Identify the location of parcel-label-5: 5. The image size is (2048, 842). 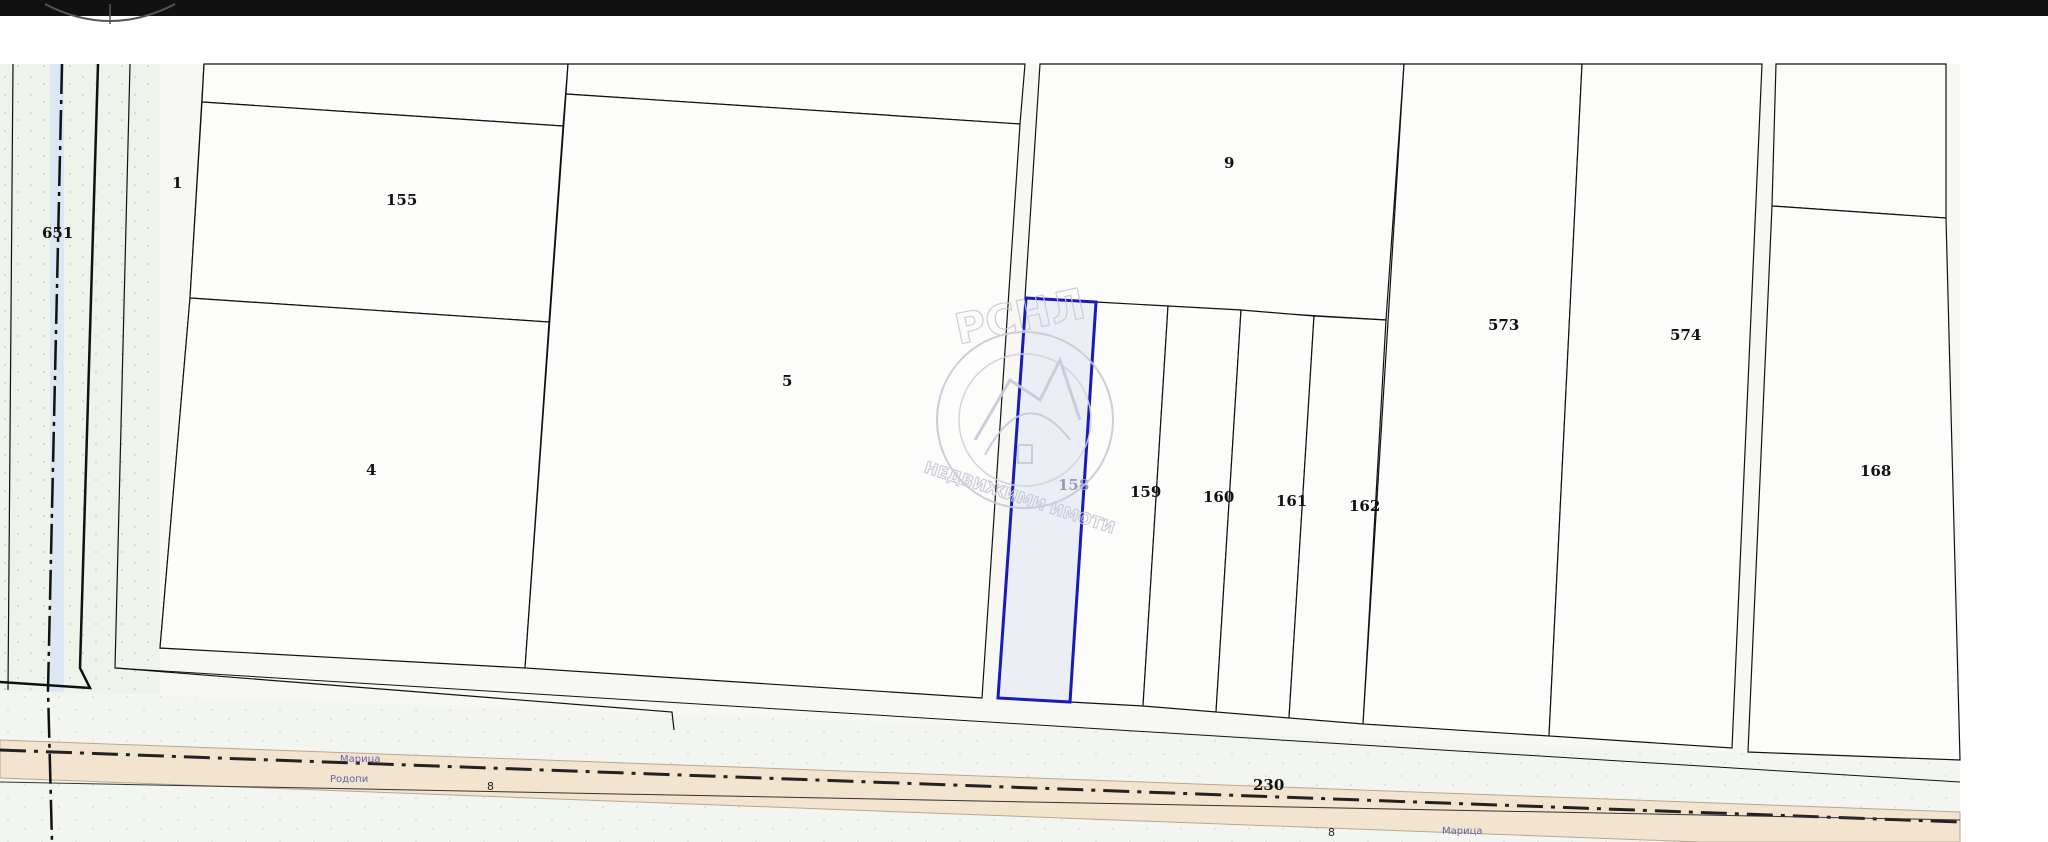
(787, 381).